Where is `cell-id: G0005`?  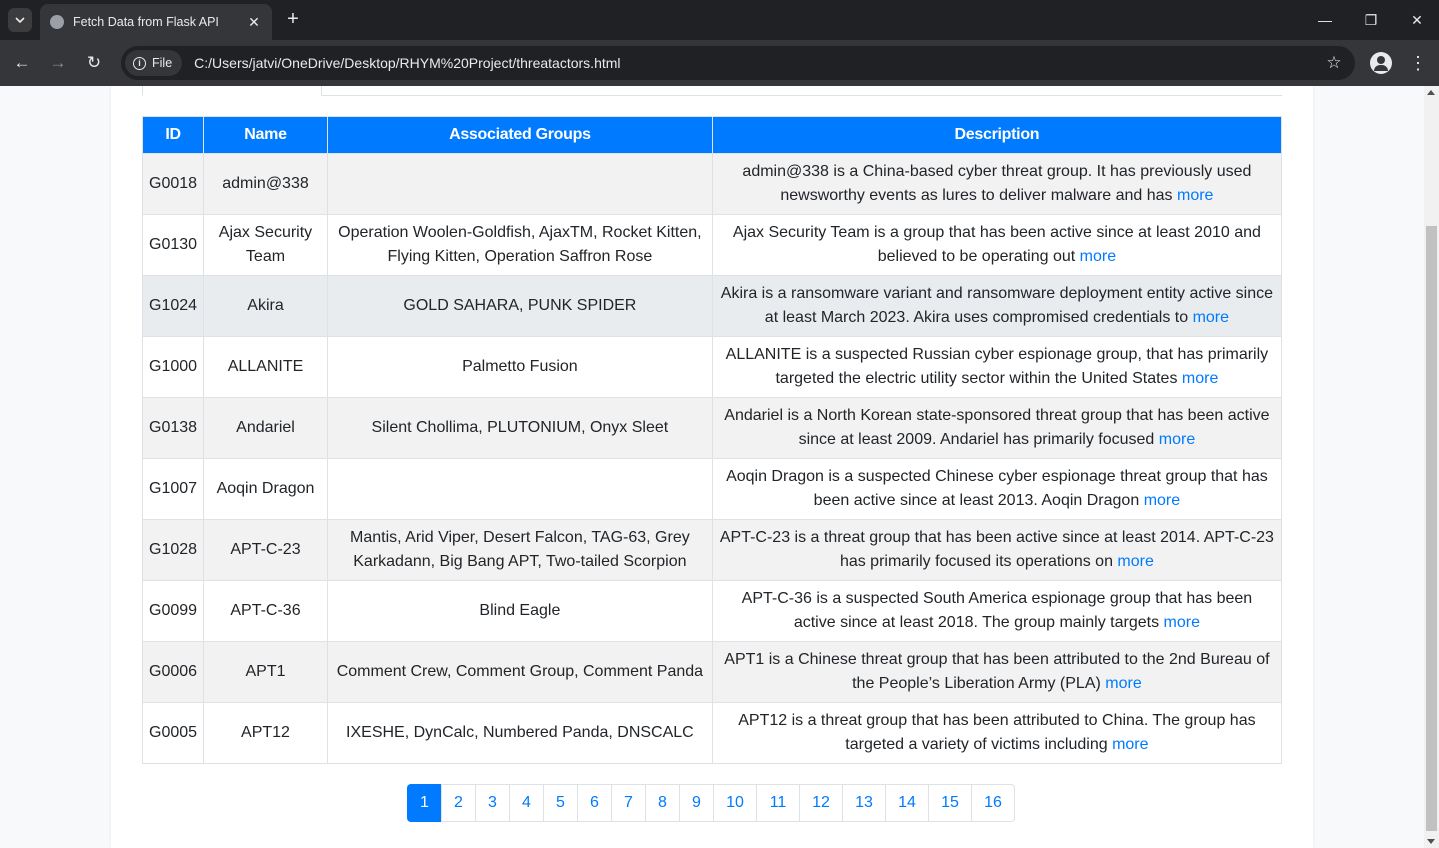
cell-id: G0005 is located at coordinates (173, 733).